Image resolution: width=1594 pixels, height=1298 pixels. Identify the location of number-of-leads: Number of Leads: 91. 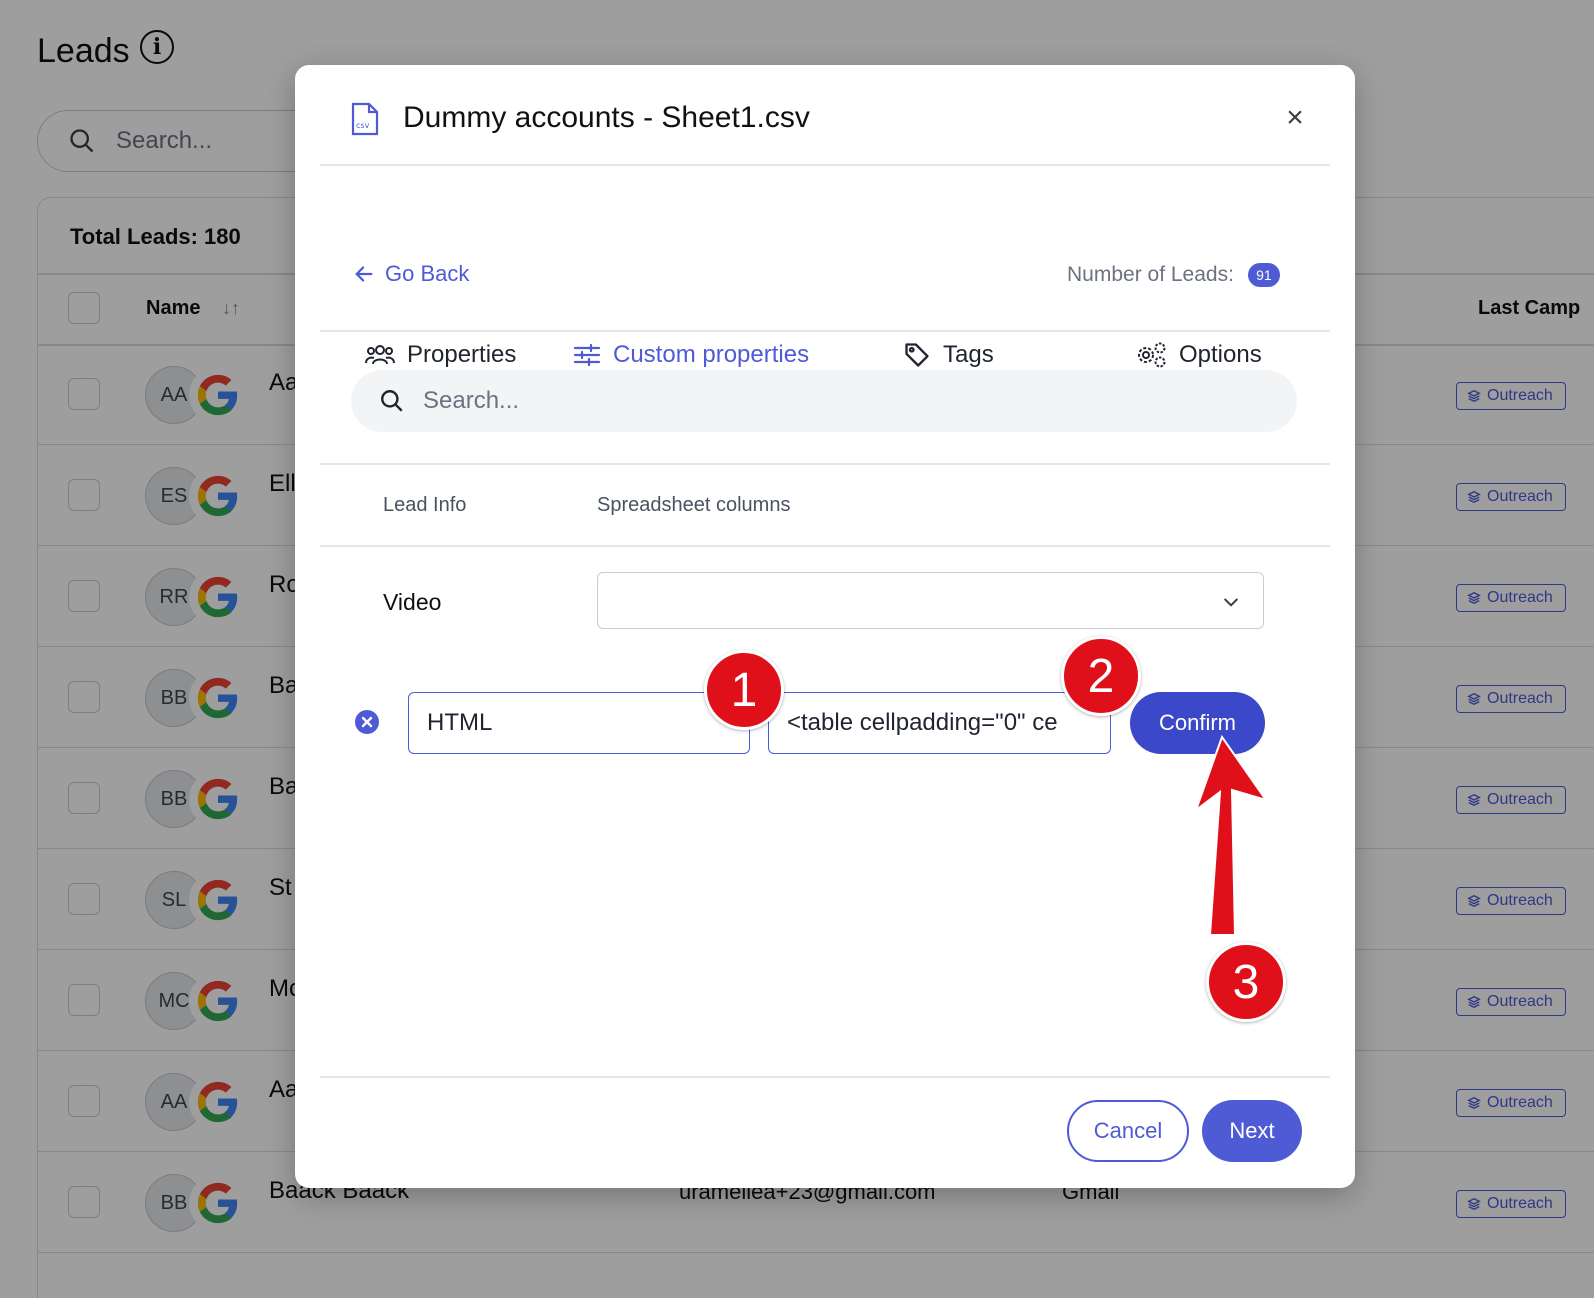
(1173, 275).